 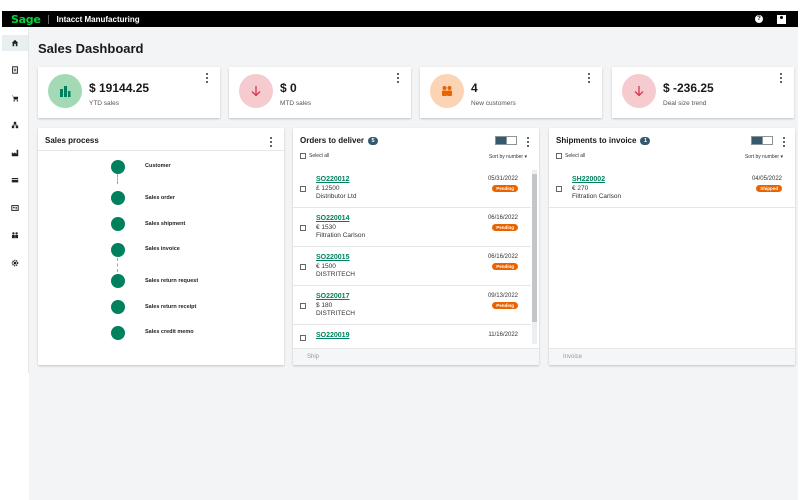 I want to click on invoice-button: Invoice, so click(x=572, y=357).